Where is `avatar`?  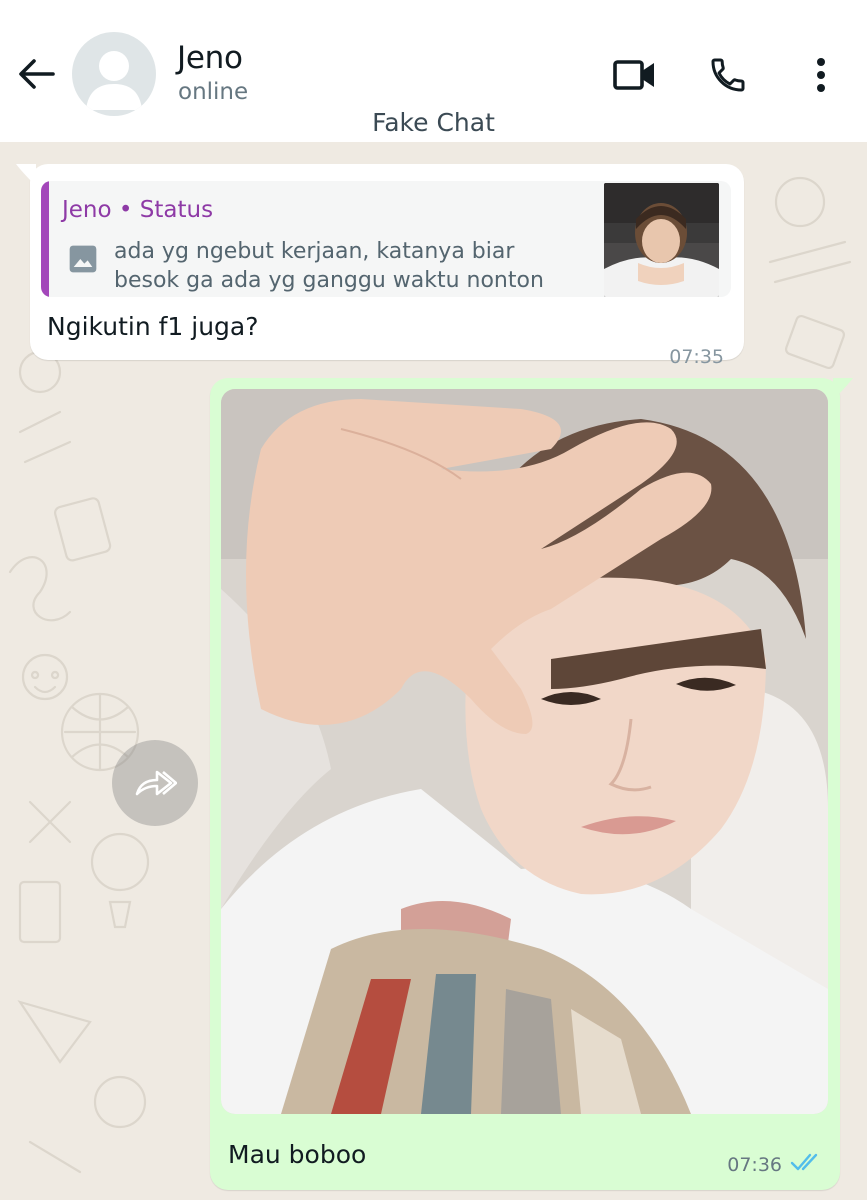 avatar is located at coordinates (114, 74).